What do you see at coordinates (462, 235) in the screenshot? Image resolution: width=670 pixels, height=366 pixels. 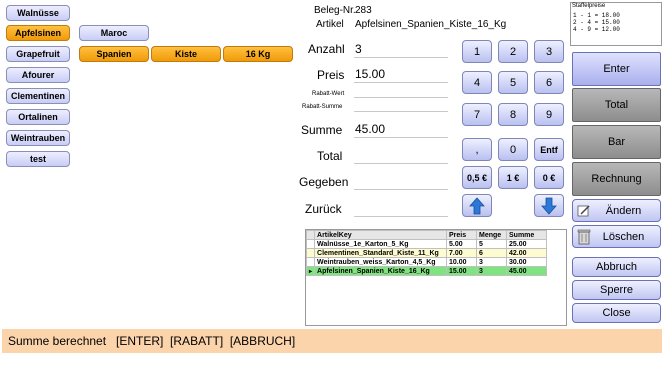 I see `column-header-preis: Preis` at bounding box center [462, 235].